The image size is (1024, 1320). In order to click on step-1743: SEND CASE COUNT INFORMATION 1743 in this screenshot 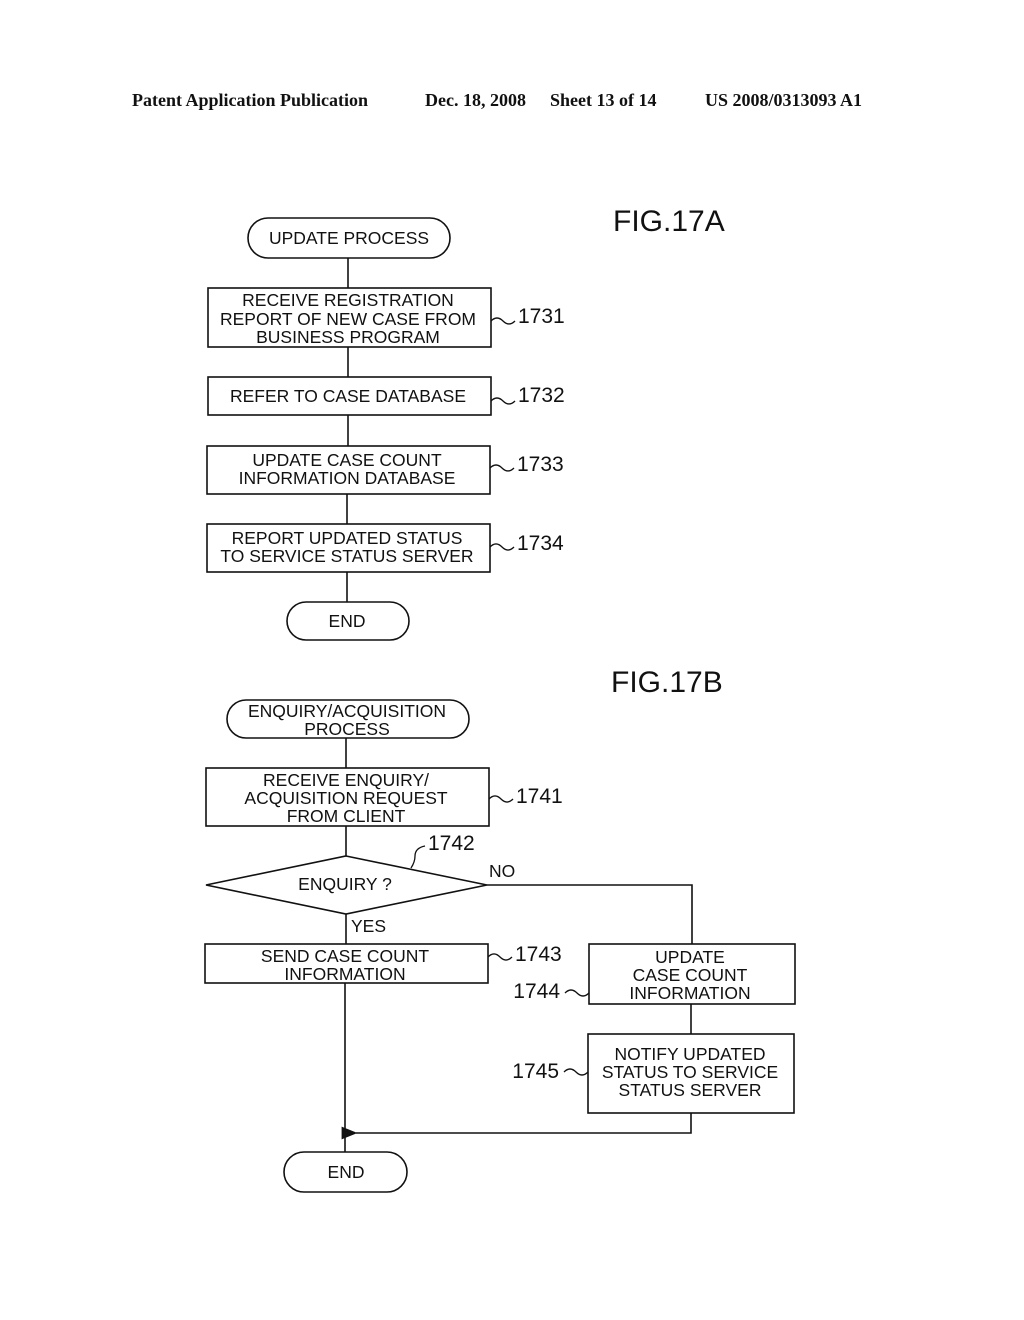, I will do `click(383, 963)`.